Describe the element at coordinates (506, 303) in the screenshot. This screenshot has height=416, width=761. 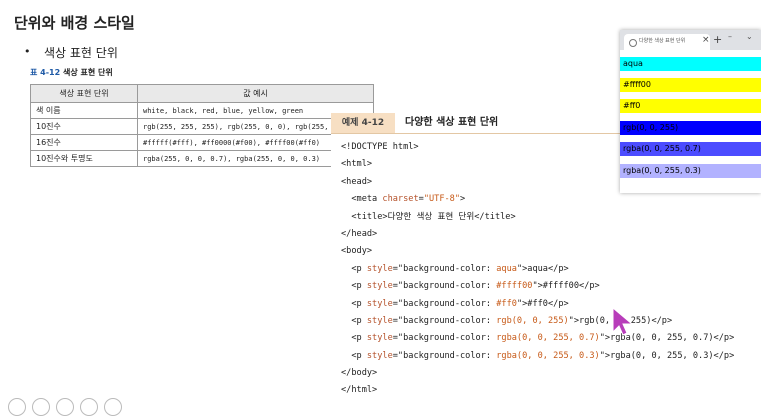
I see `code-value: #ff0` at that location.